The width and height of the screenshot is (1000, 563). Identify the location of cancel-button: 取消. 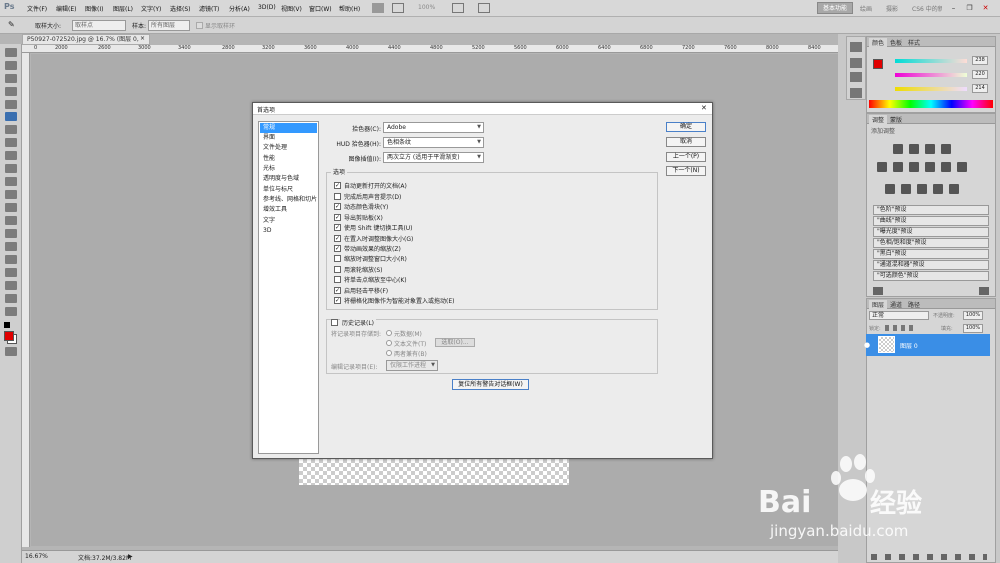
(686, 142).